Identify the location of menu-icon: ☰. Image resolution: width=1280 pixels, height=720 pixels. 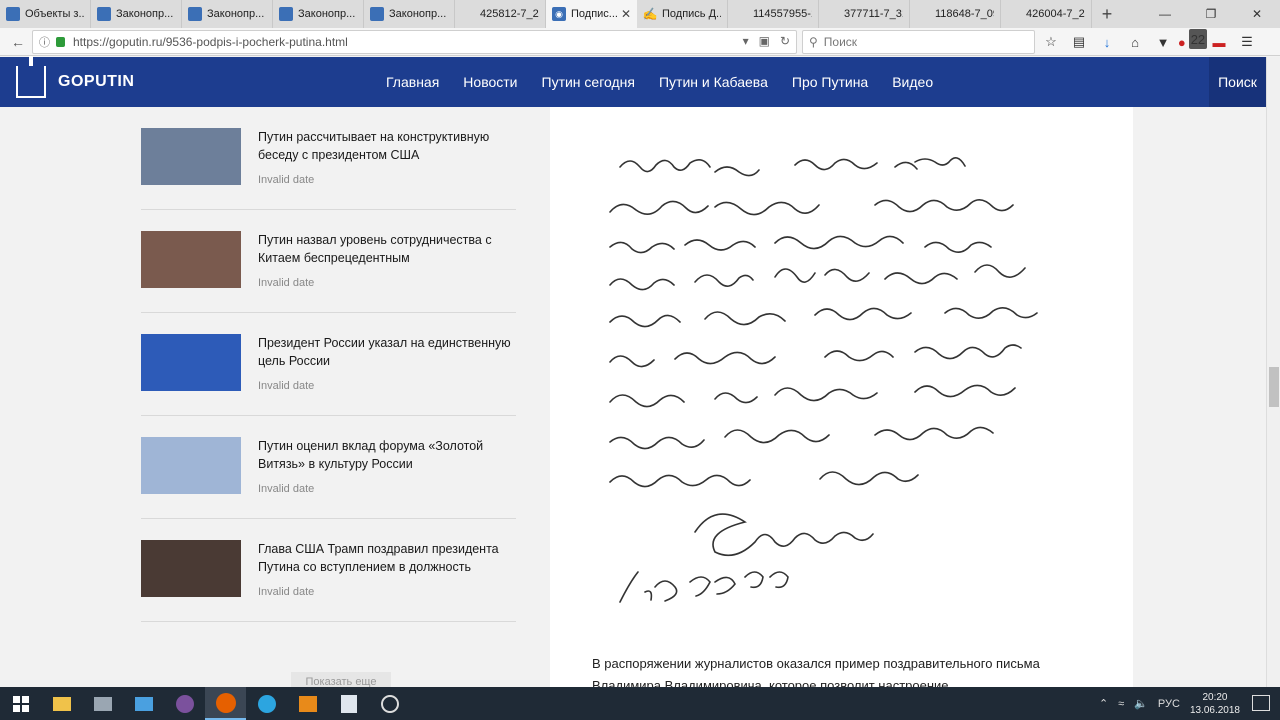
(1247, 42).